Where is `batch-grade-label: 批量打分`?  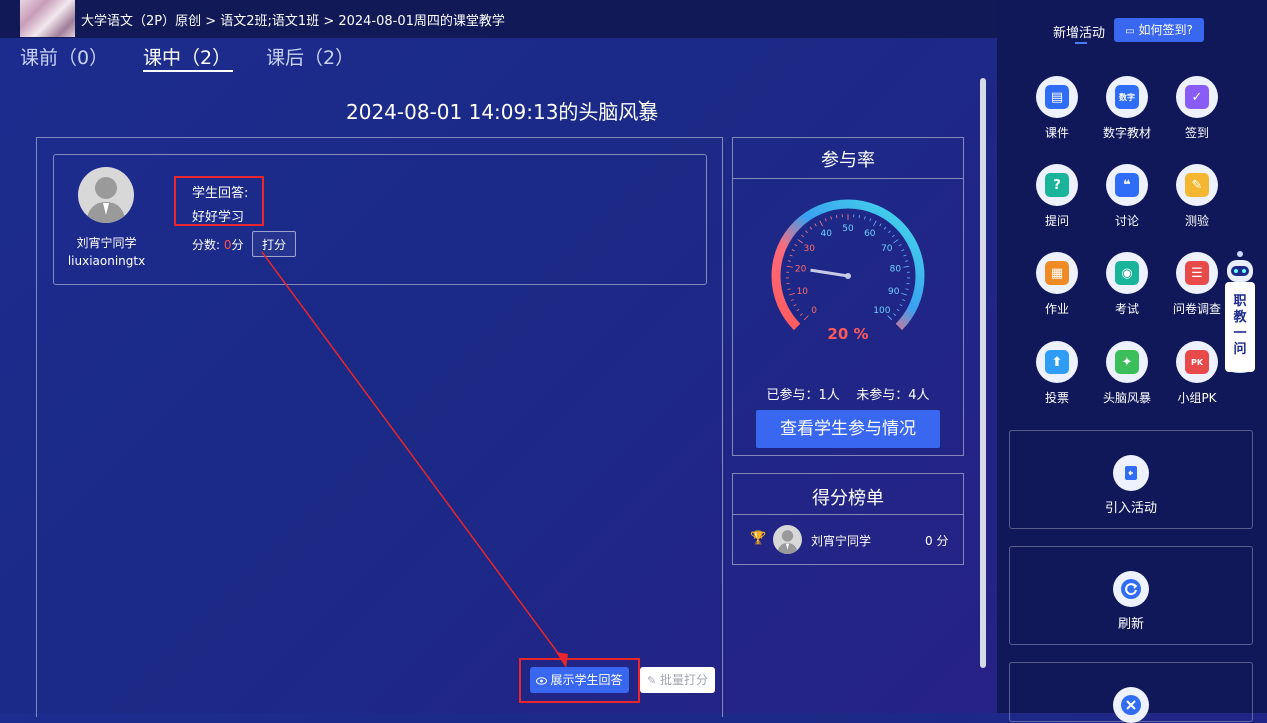
batch-grade-label: 批量打分 is located at coordinates (684, 680).